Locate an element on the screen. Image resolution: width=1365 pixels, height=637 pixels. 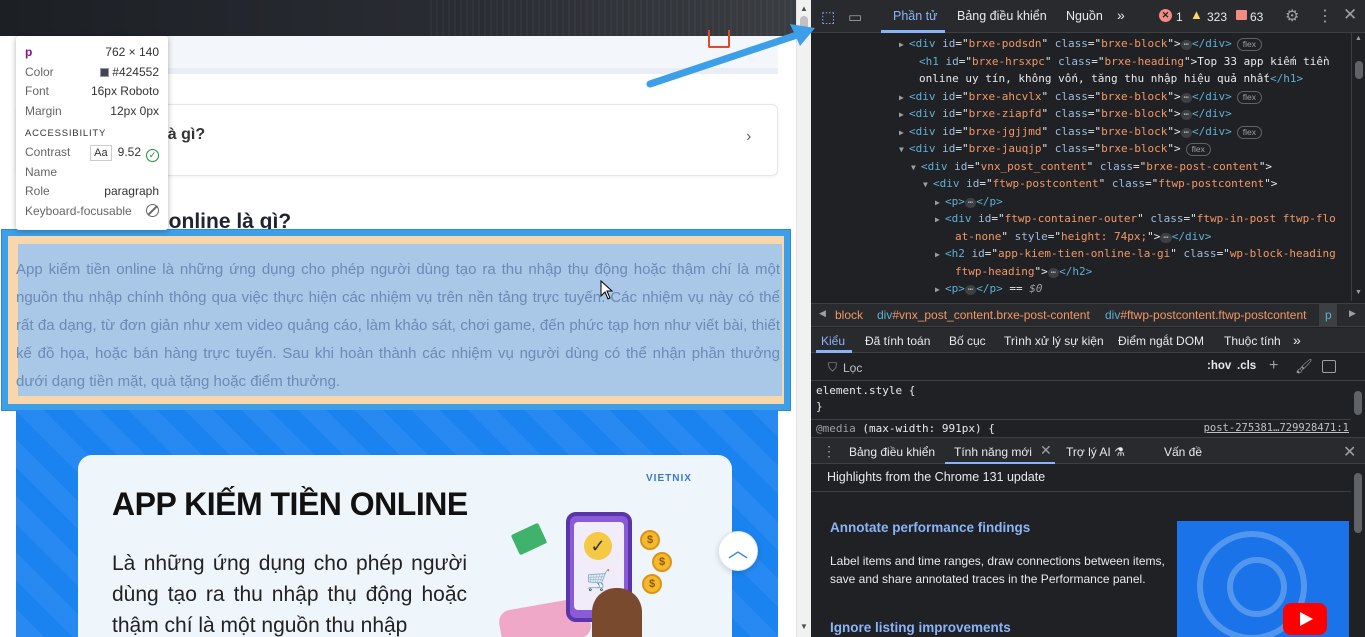
breadcrumb-item: div#vnx_post_content.brxe-post-content is located at coordinates (983, 315).